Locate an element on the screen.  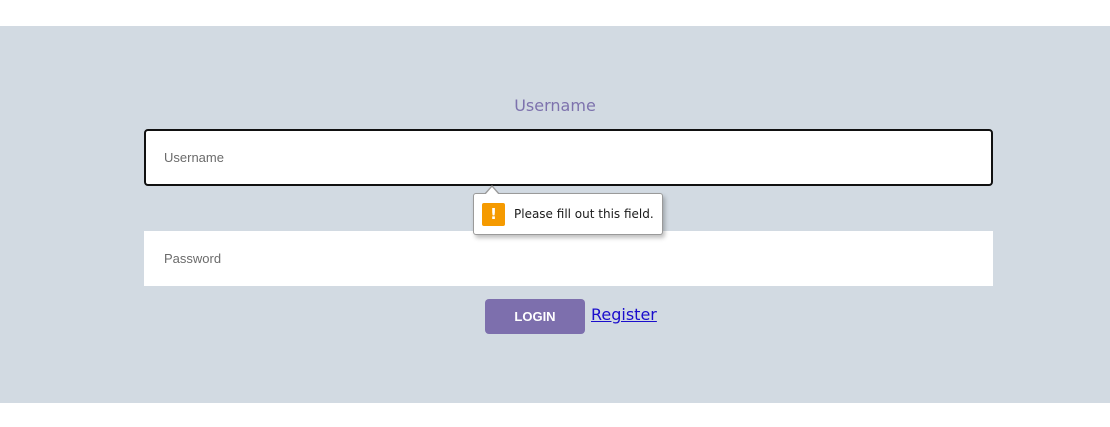
register-link: Register is located at coordinates (624, 314).